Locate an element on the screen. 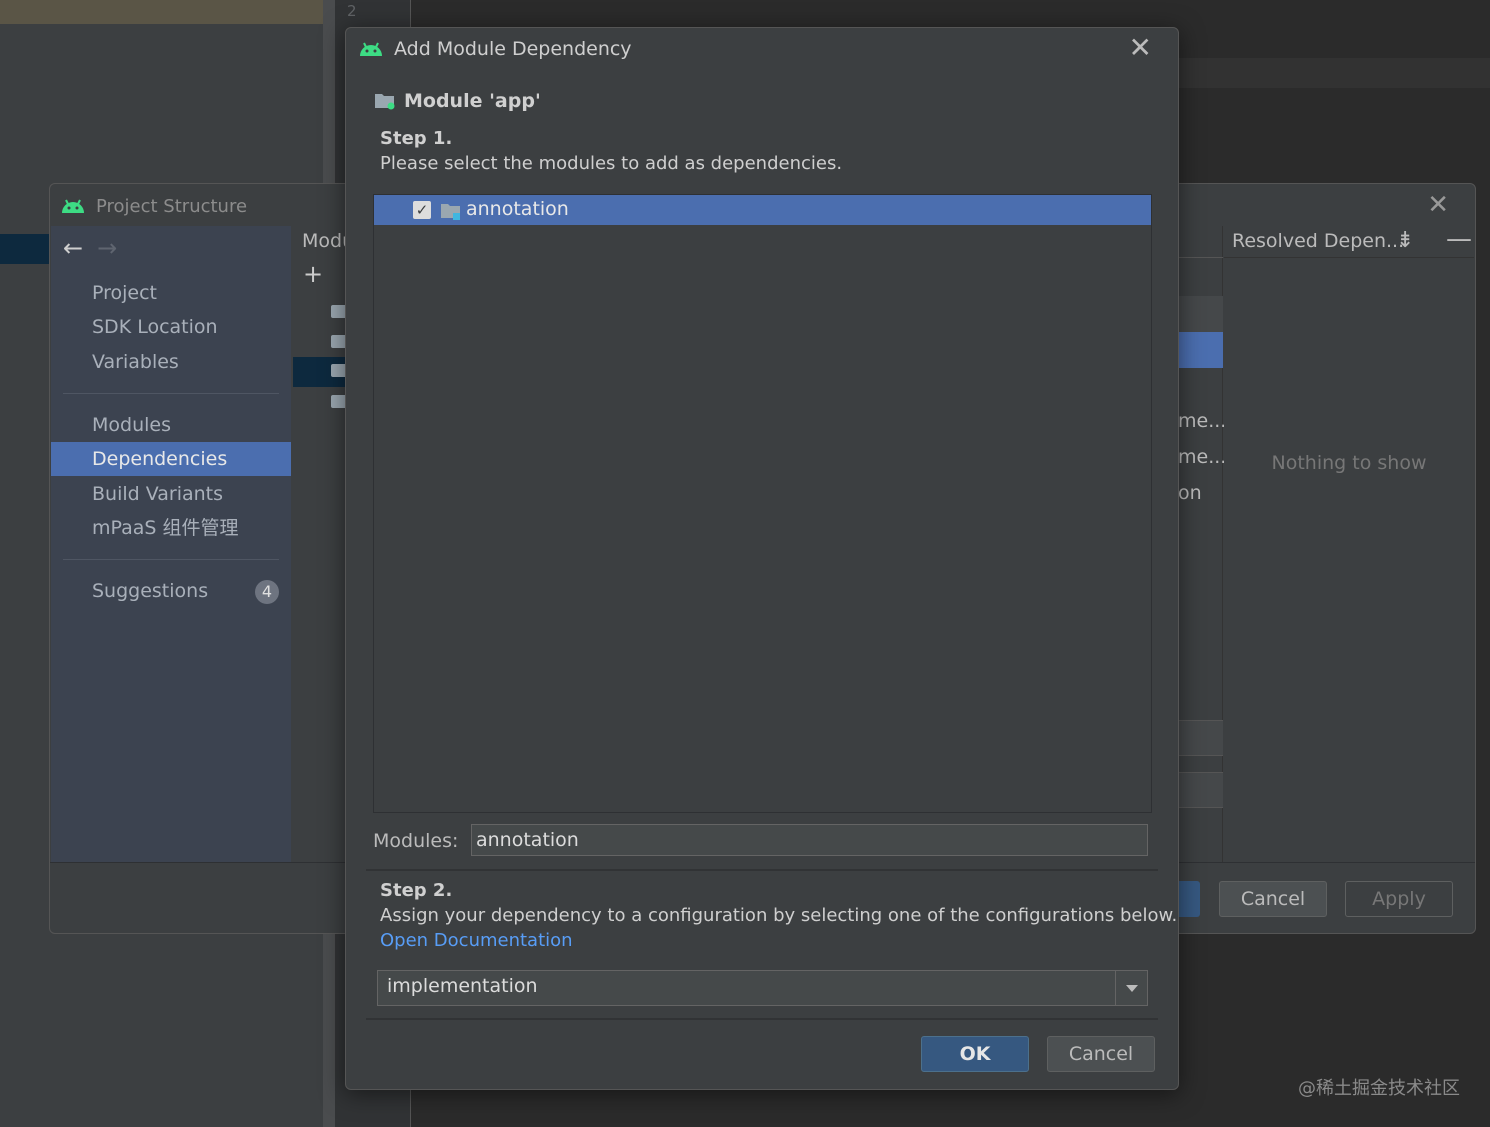 The width and height of the screenshot is (1490, 1127). minimize-icon: — is located at coordinates (1459, 239).